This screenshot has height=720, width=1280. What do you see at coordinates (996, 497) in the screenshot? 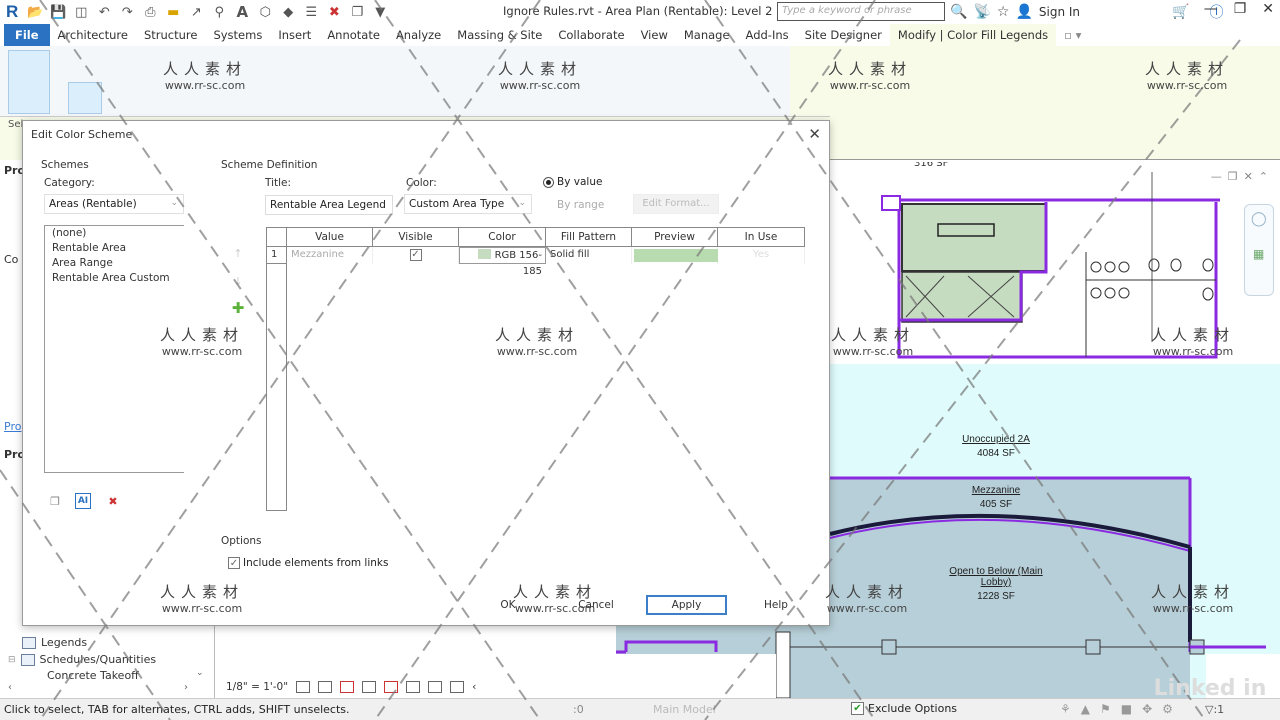
I see `room-label-mezzanine: Mezzanine 405 SF` at bounding box center [996, 497].